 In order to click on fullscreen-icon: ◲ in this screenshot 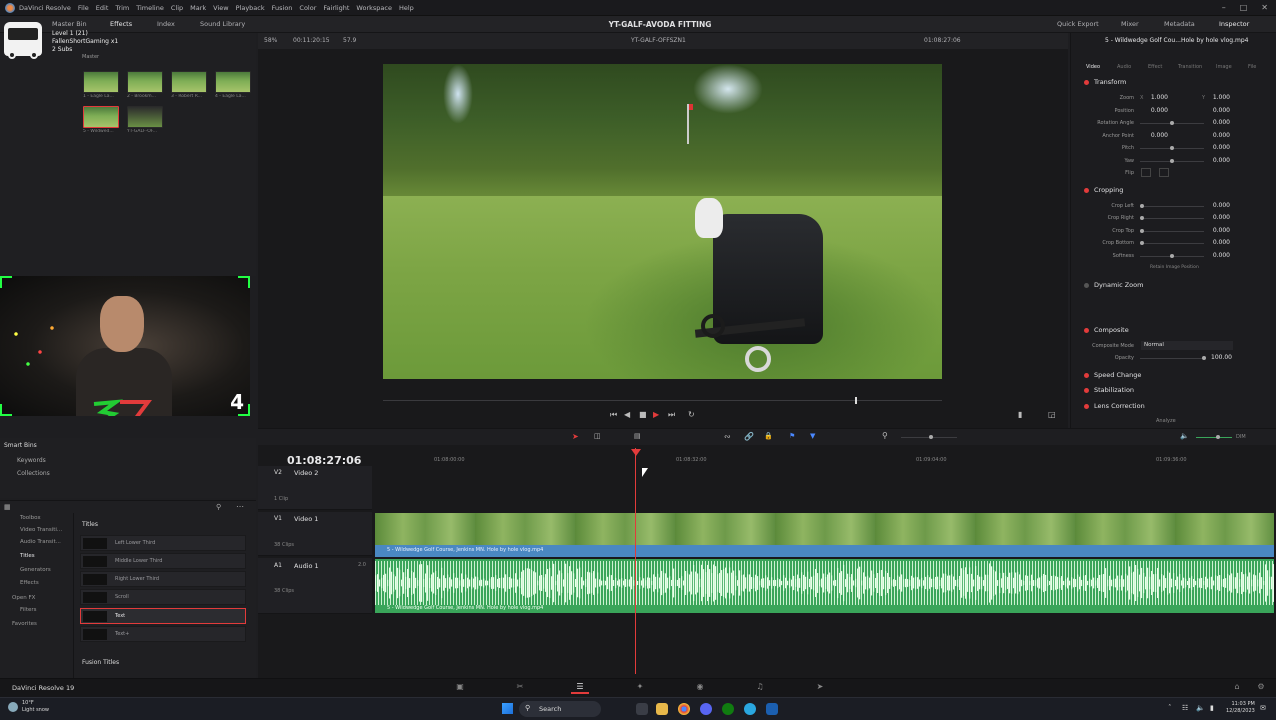, I will do `click(1052, 414)`.